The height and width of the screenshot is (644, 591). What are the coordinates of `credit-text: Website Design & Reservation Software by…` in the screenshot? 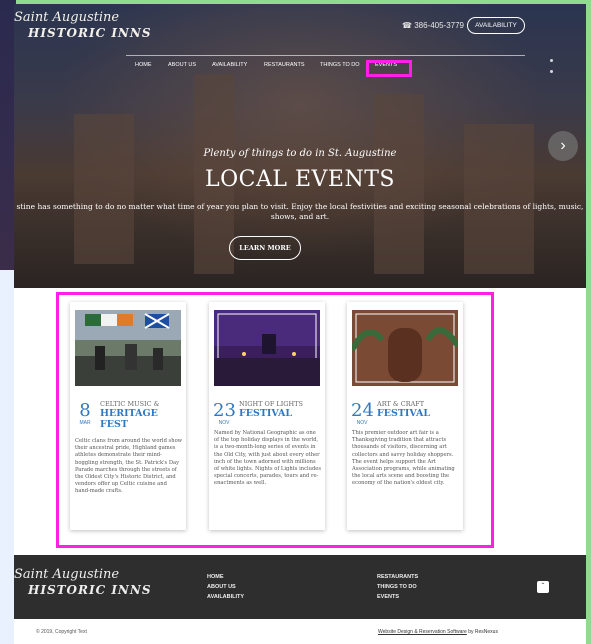 It's located at (438, 632).